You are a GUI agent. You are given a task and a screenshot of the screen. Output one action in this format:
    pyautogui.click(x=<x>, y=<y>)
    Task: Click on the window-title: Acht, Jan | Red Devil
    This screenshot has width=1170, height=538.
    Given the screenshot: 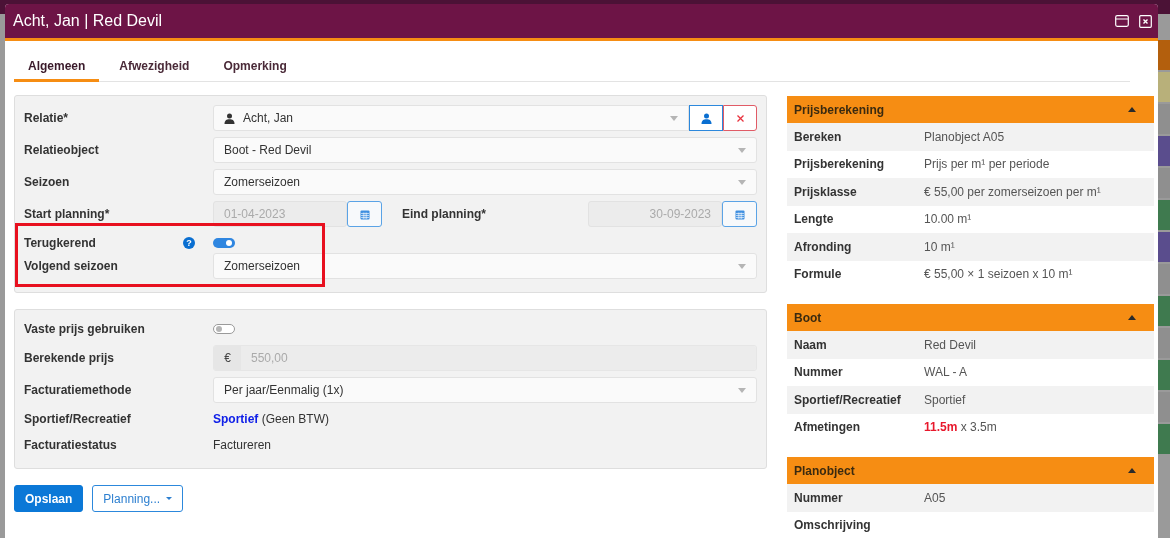 What is the action you would take?
    pyautogui.click(x=88, y=21)
    